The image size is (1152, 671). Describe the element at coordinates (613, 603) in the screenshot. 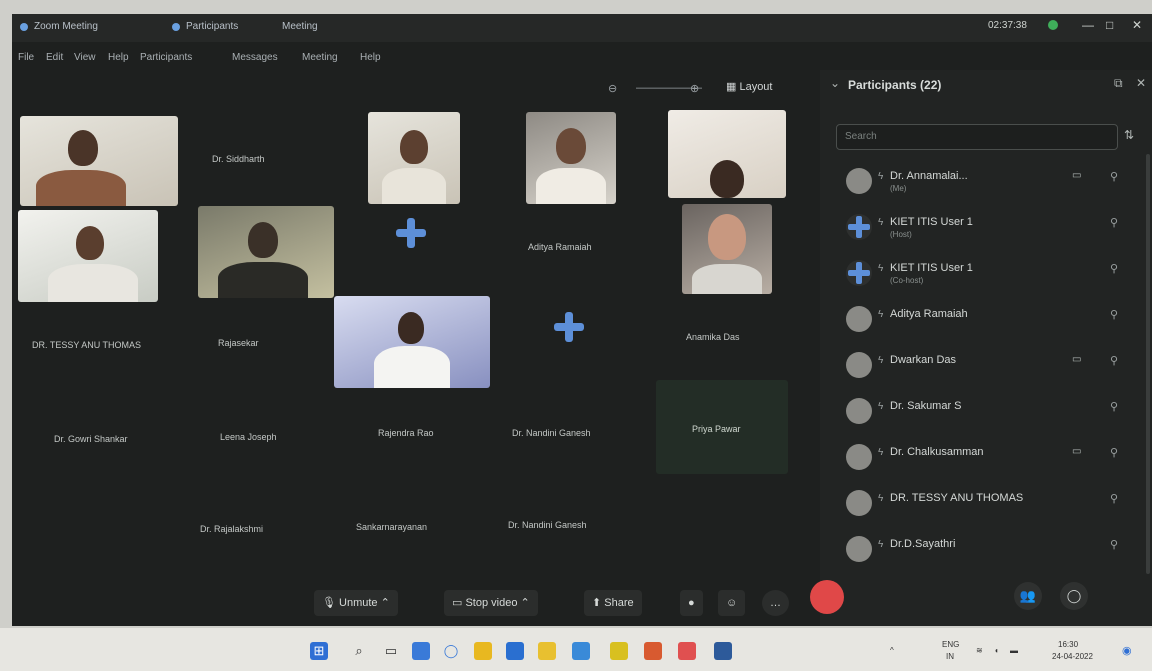

I see `share-button: ⬆ Share` at that location.